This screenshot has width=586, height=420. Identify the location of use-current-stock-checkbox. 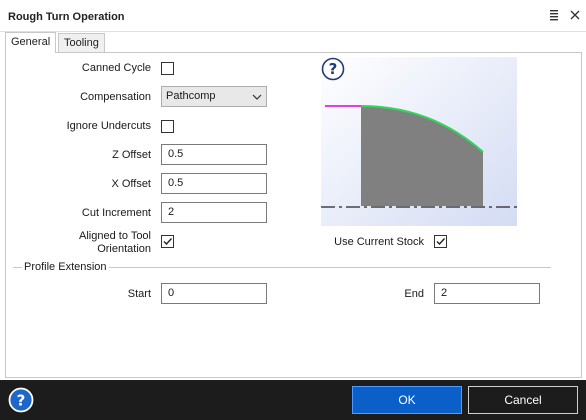
(440, 241).